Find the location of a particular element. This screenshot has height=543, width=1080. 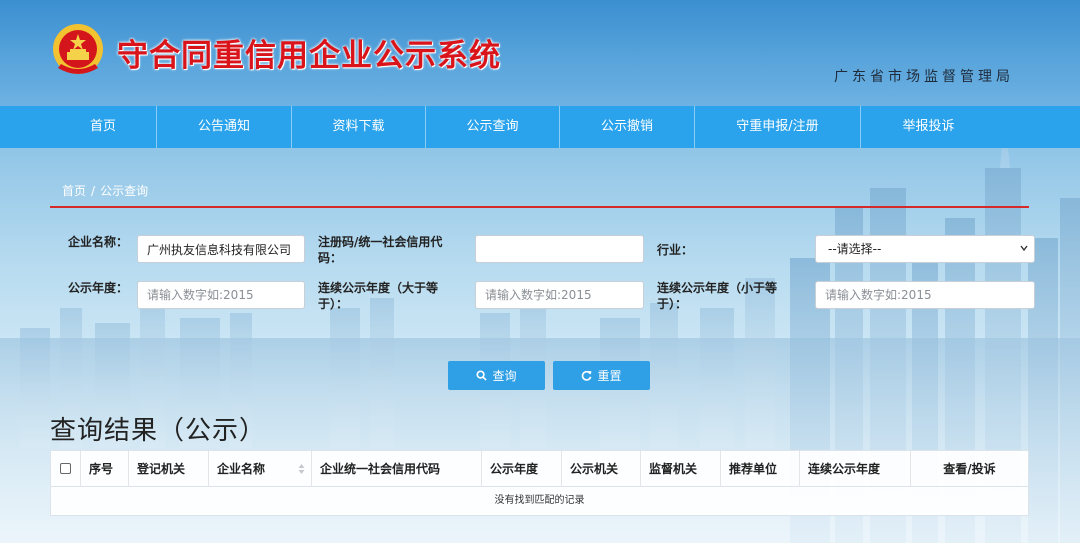

column-header-public-authority: 公示机关 is located at coordinates (601, 469).